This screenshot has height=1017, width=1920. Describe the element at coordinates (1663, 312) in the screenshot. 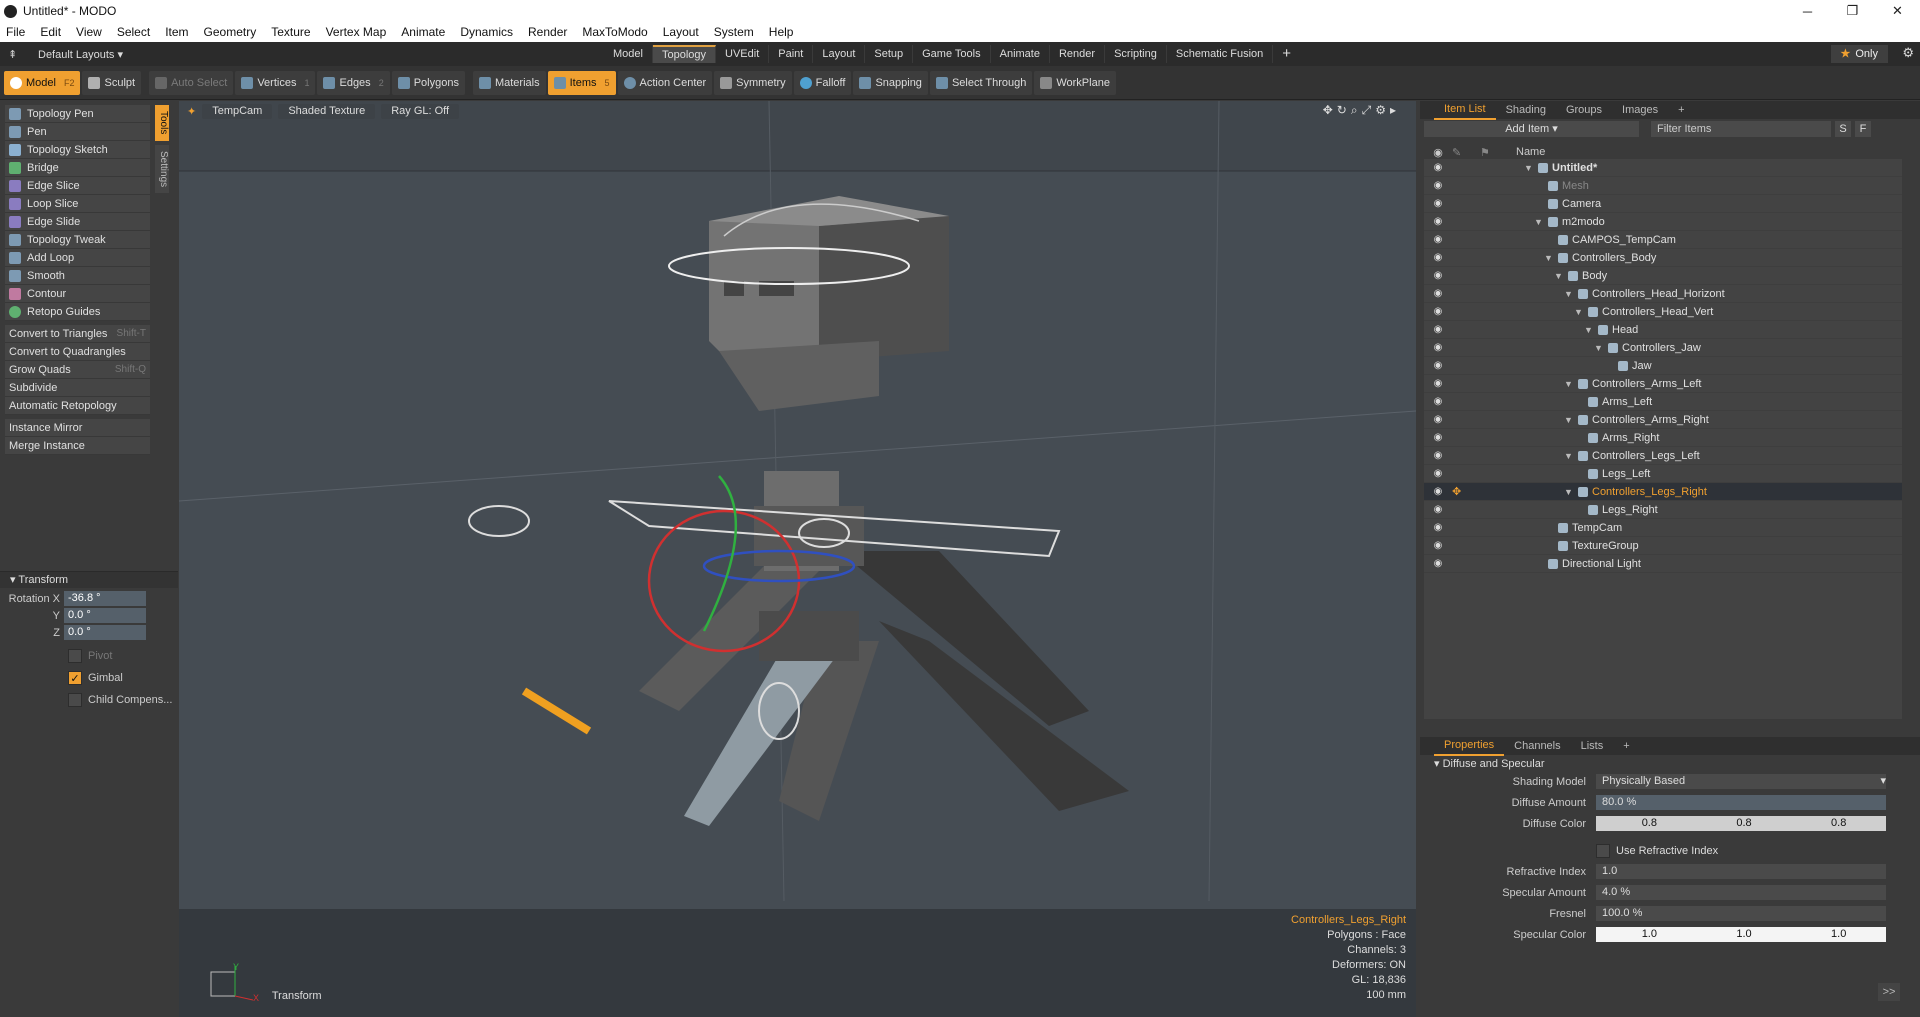

I see `tree-row: ◉ ▼ Controllers_Head_Vert` at that location.